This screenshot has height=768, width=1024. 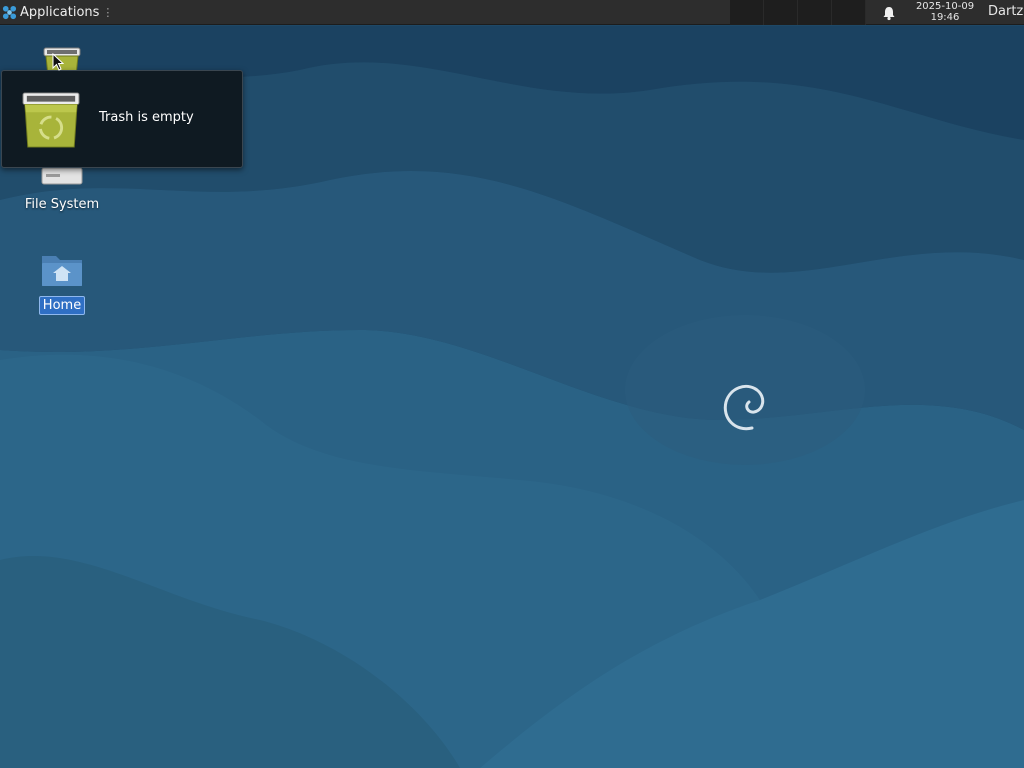 I want to click on top-panel: Applications ⋮ 2025-10-09 19:46 Dartz, so click(x=512, y=12).